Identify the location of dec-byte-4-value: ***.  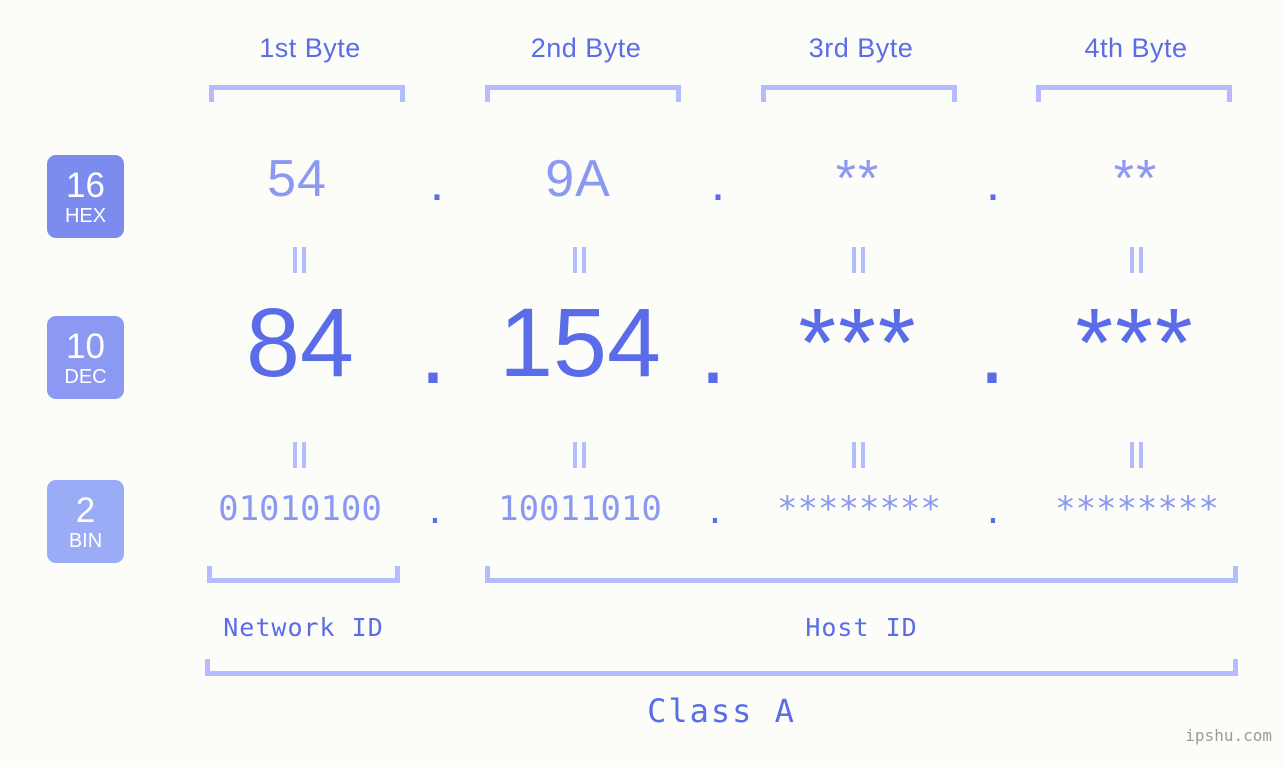
(1135, 342).